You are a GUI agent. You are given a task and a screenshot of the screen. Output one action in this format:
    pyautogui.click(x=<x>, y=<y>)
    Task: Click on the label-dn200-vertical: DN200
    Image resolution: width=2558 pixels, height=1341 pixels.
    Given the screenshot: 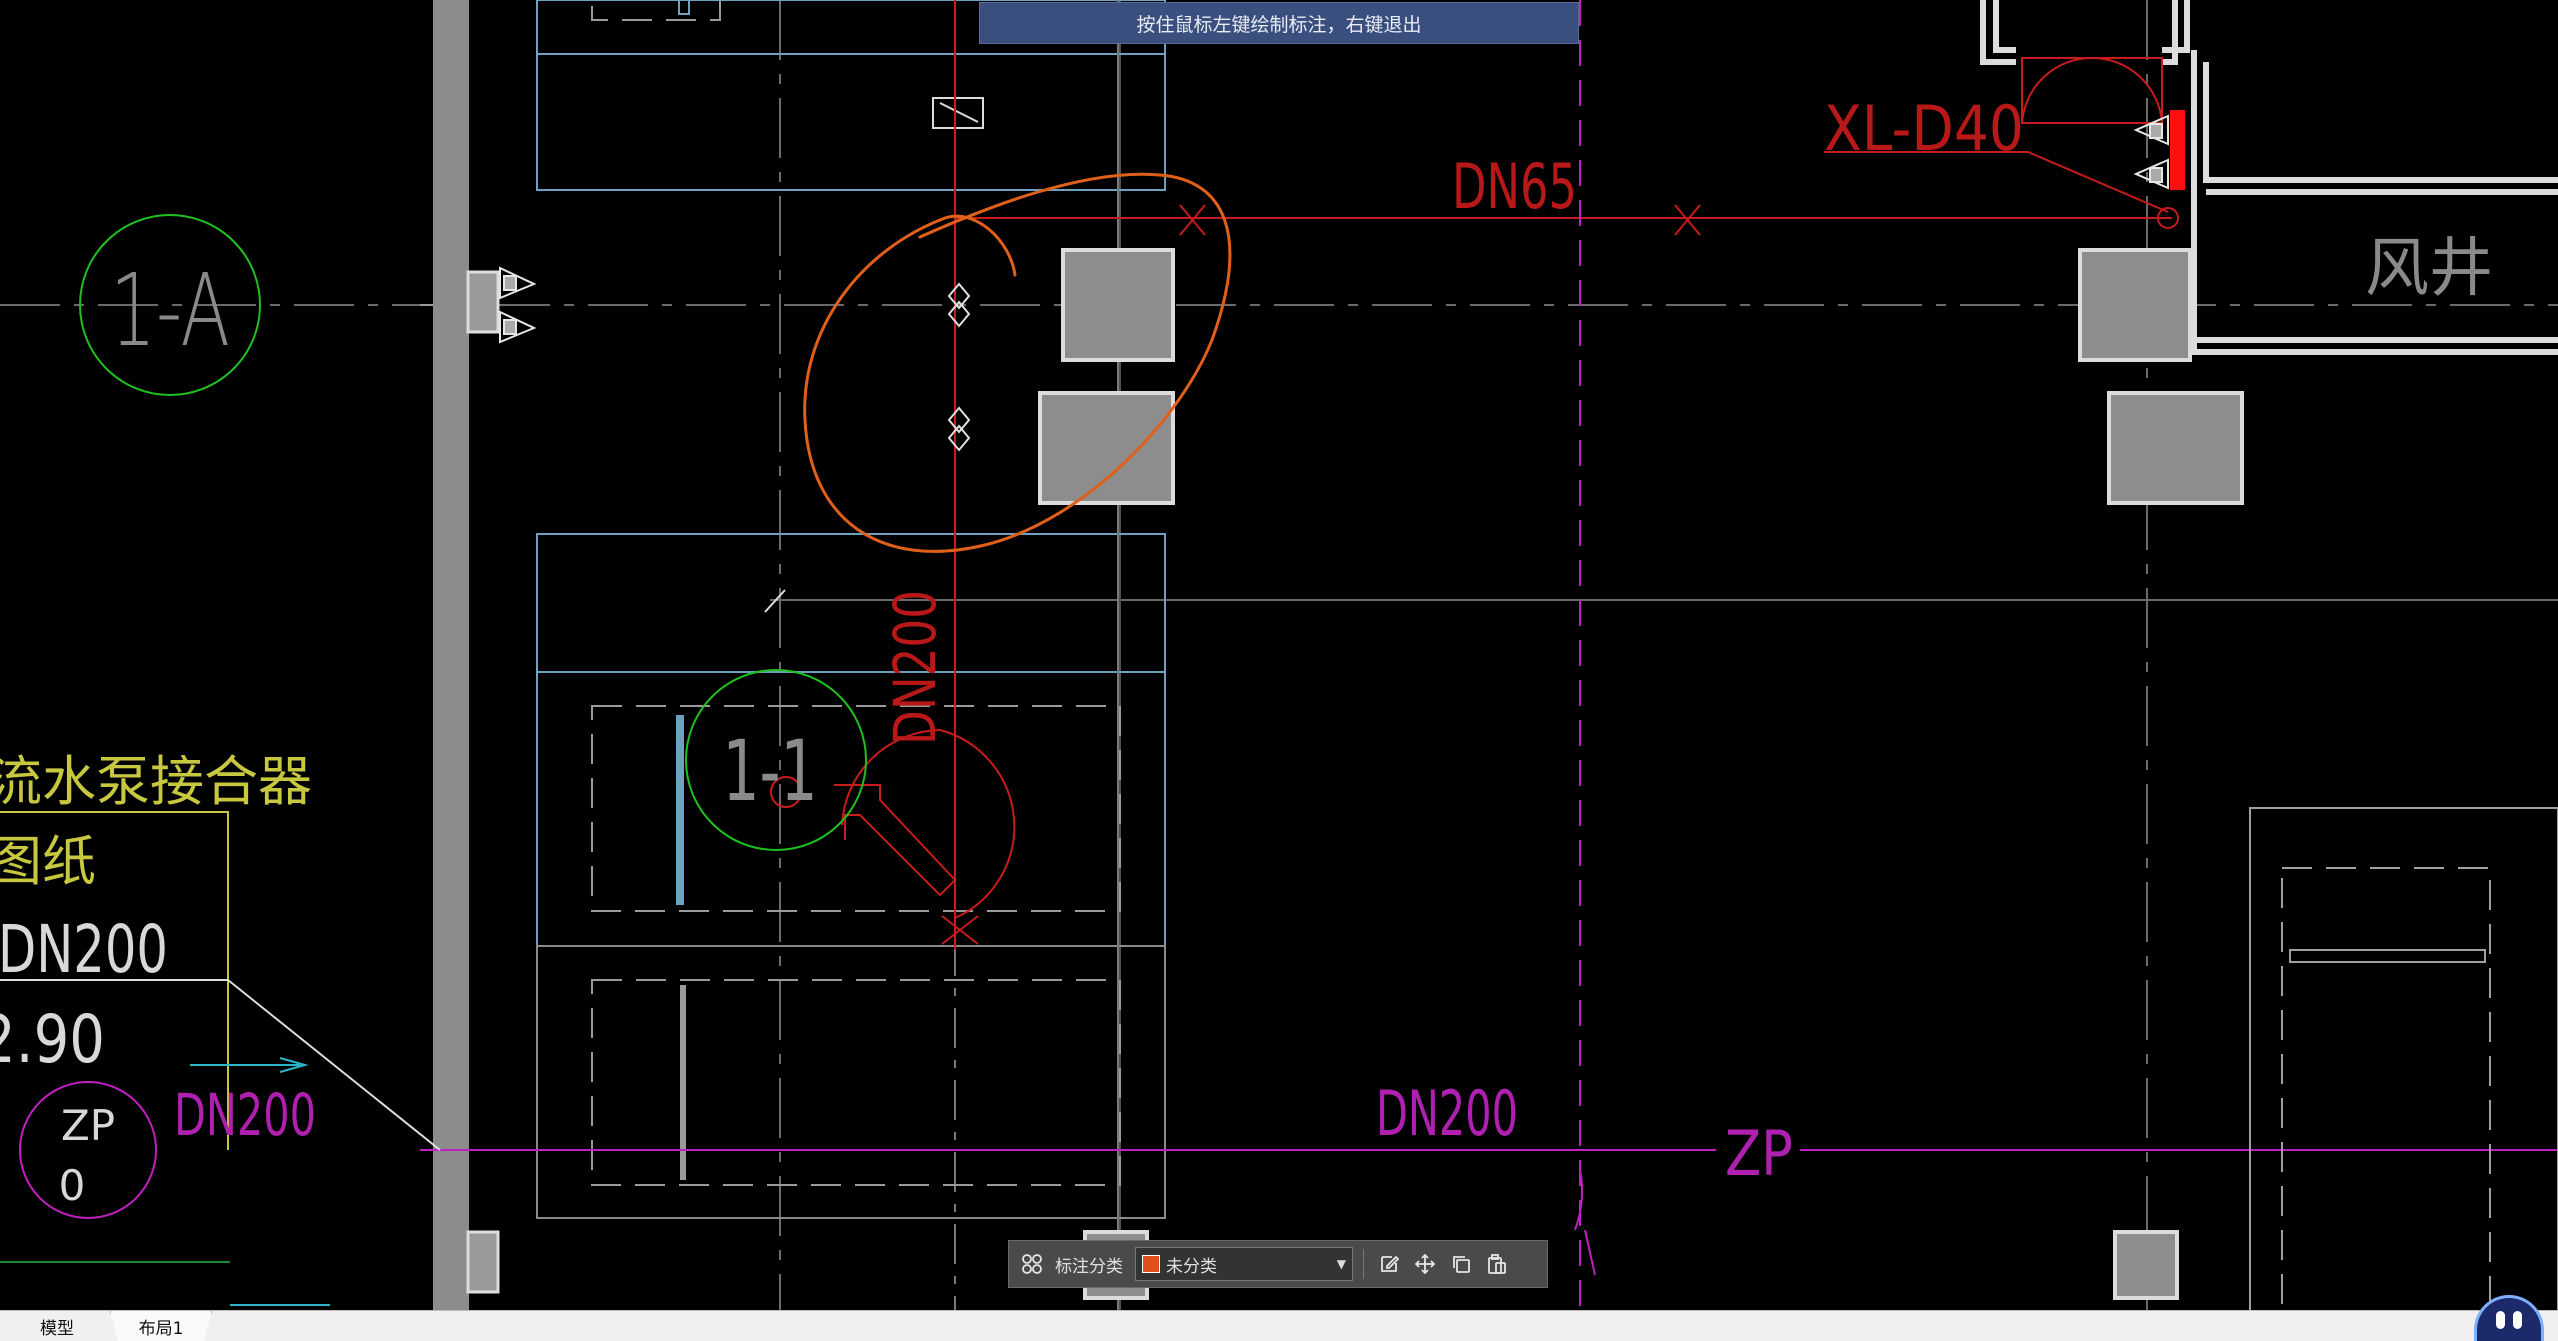 What is the action you would take?
    pyautogui.click(x=915, y=667)
    